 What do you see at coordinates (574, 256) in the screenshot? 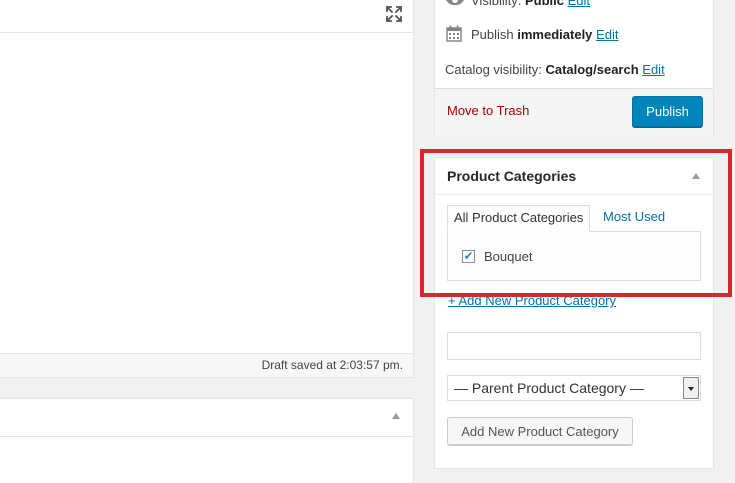
I see `category-checklist: ✔ Bouquet` at bounding box center [574, 256].